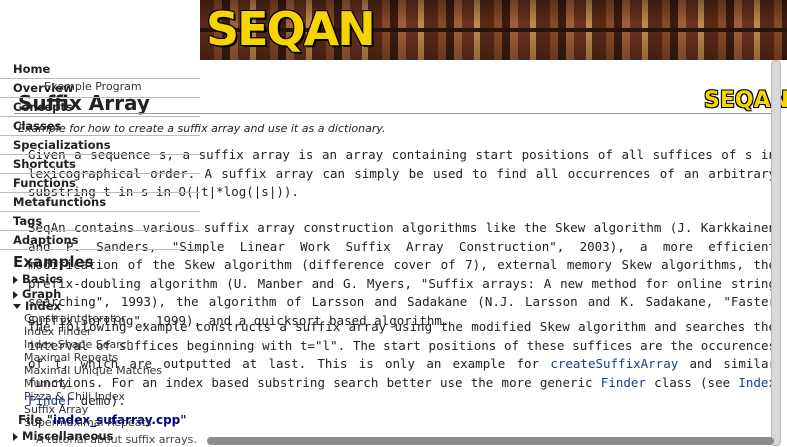 The image size is (787, 447). I want to click on nav-concepts: Concepts, so click(100, 107).